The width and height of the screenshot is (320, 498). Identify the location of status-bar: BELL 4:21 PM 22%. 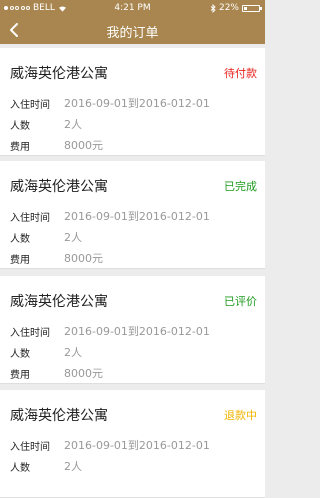
(132, 8).